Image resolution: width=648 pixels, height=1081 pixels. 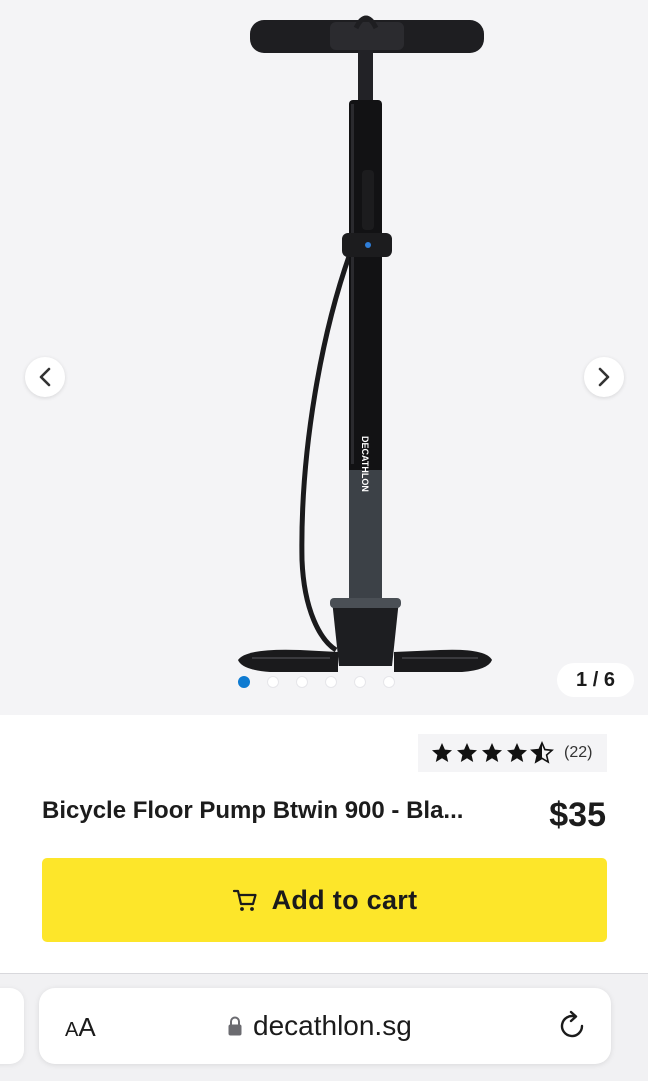 What do you see at coordinates (87, 1027) in the screenshot?
I see `text-size-large-a: A` at bounding box center [87, 1027].